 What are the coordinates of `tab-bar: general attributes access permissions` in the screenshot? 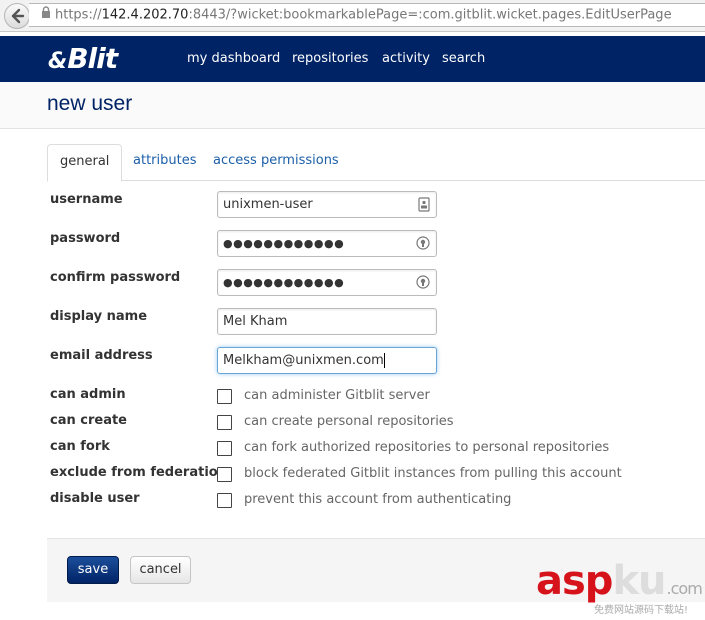 It's located at (376, 163).